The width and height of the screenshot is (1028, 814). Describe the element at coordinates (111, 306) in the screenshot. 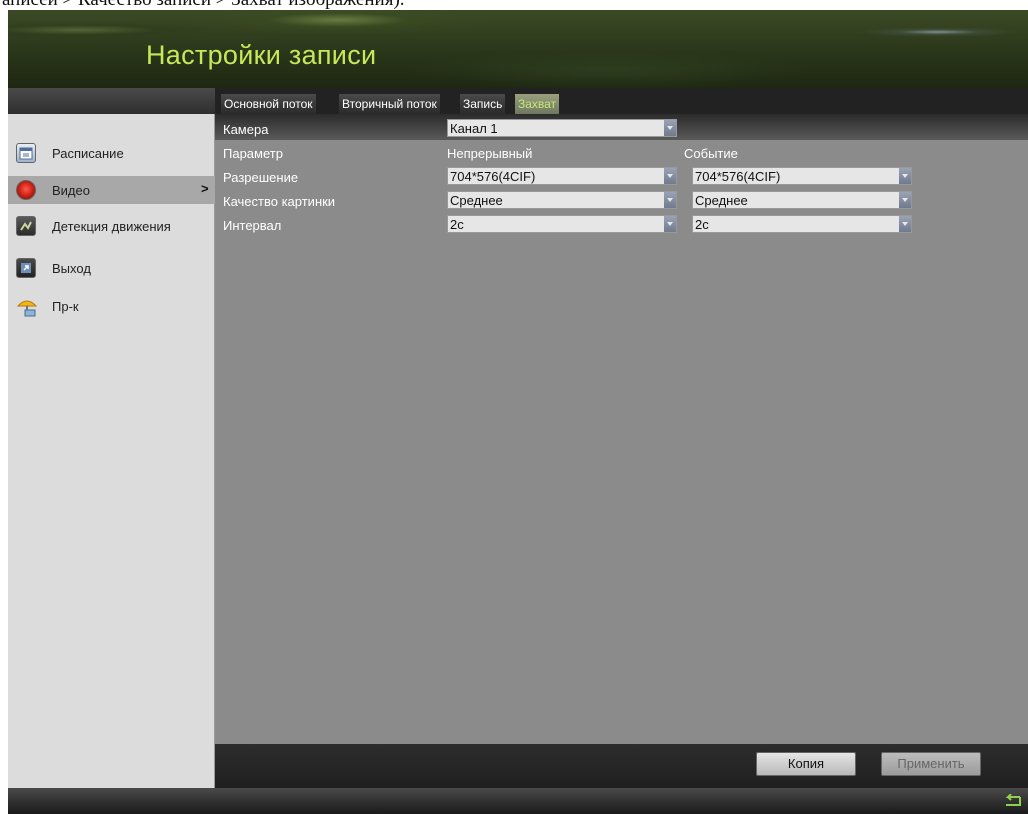

I see `sidebar-item-exception: Пр-к` at that location.